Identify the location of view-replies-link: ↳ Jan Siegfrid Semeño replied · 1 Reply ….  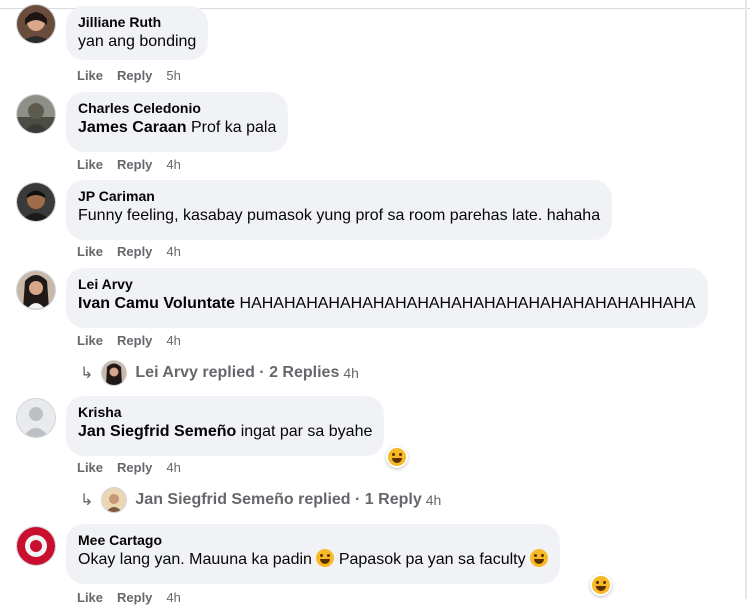
(260, 500).